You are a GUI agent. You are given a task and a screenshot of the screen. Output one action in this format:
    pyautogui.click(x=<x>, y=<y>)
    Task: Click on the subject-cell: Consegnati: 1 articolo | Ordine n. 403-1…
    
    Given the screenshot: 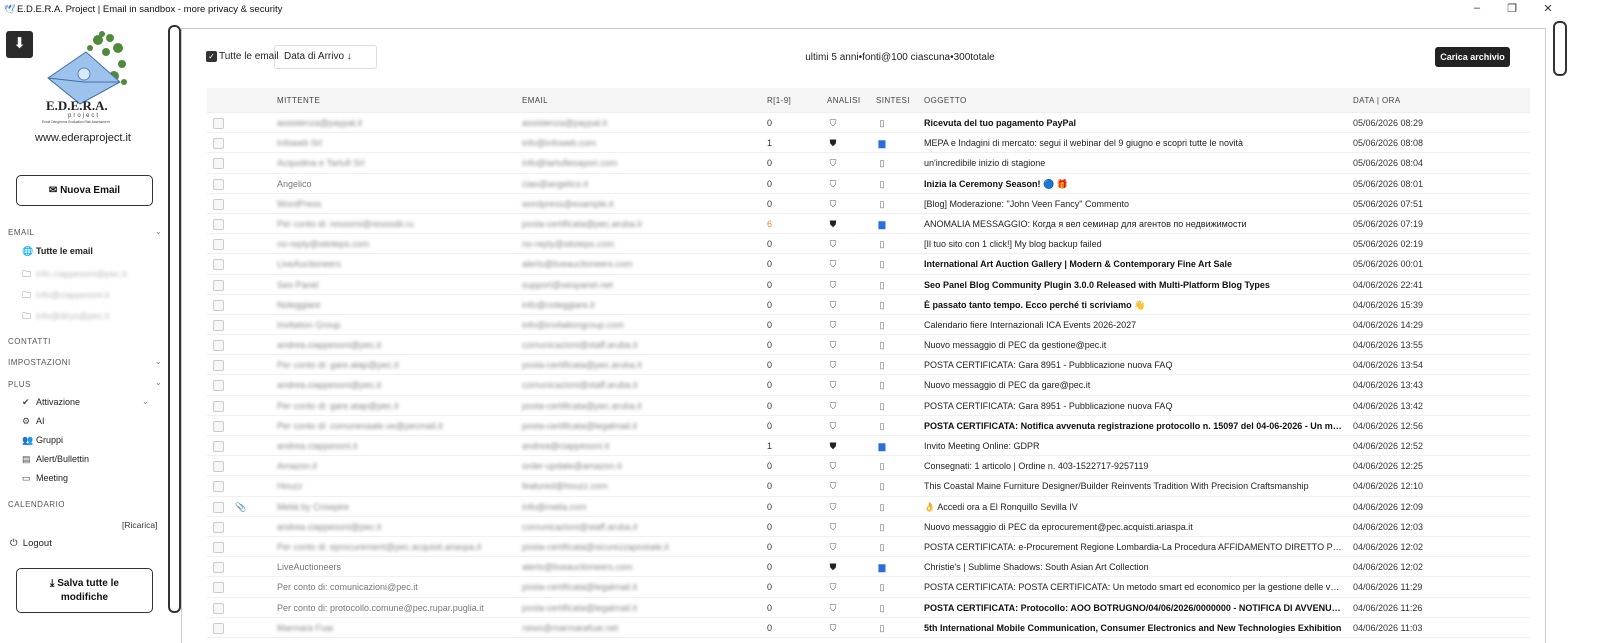 What is the action you would take?
    pyautogui.click(x=1134, y=466)
    